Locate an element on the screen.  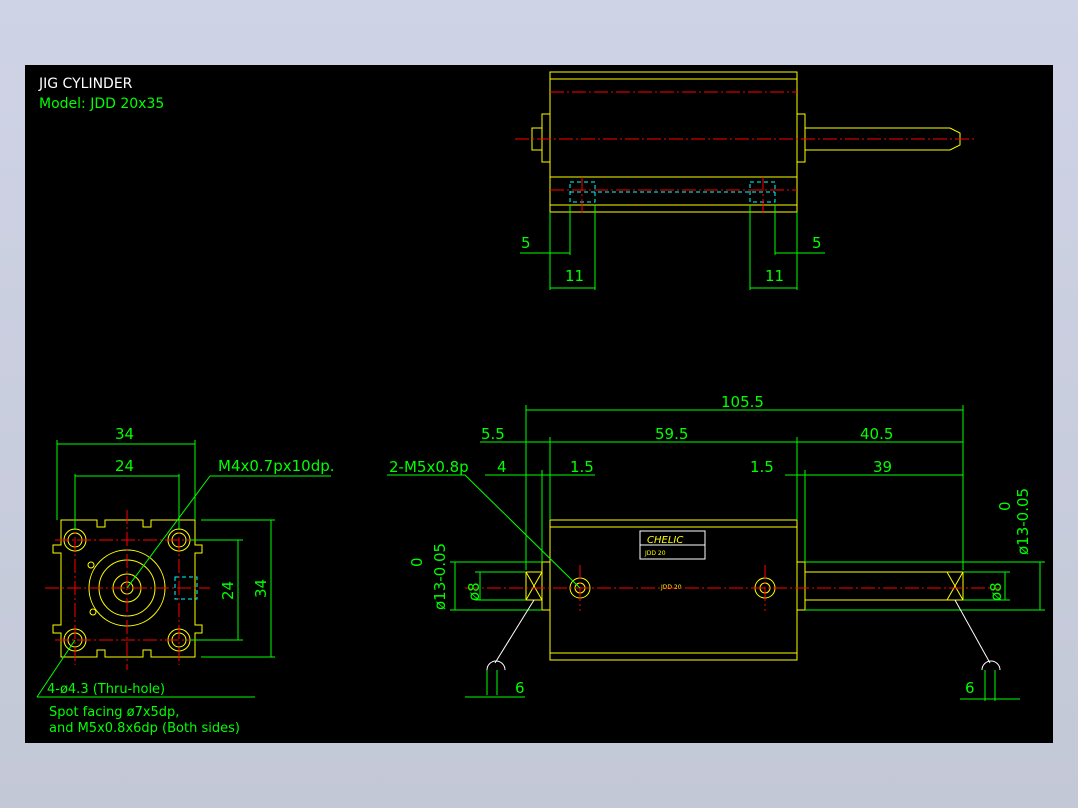
dim-4: 4 is located at coordinates (502, 467).